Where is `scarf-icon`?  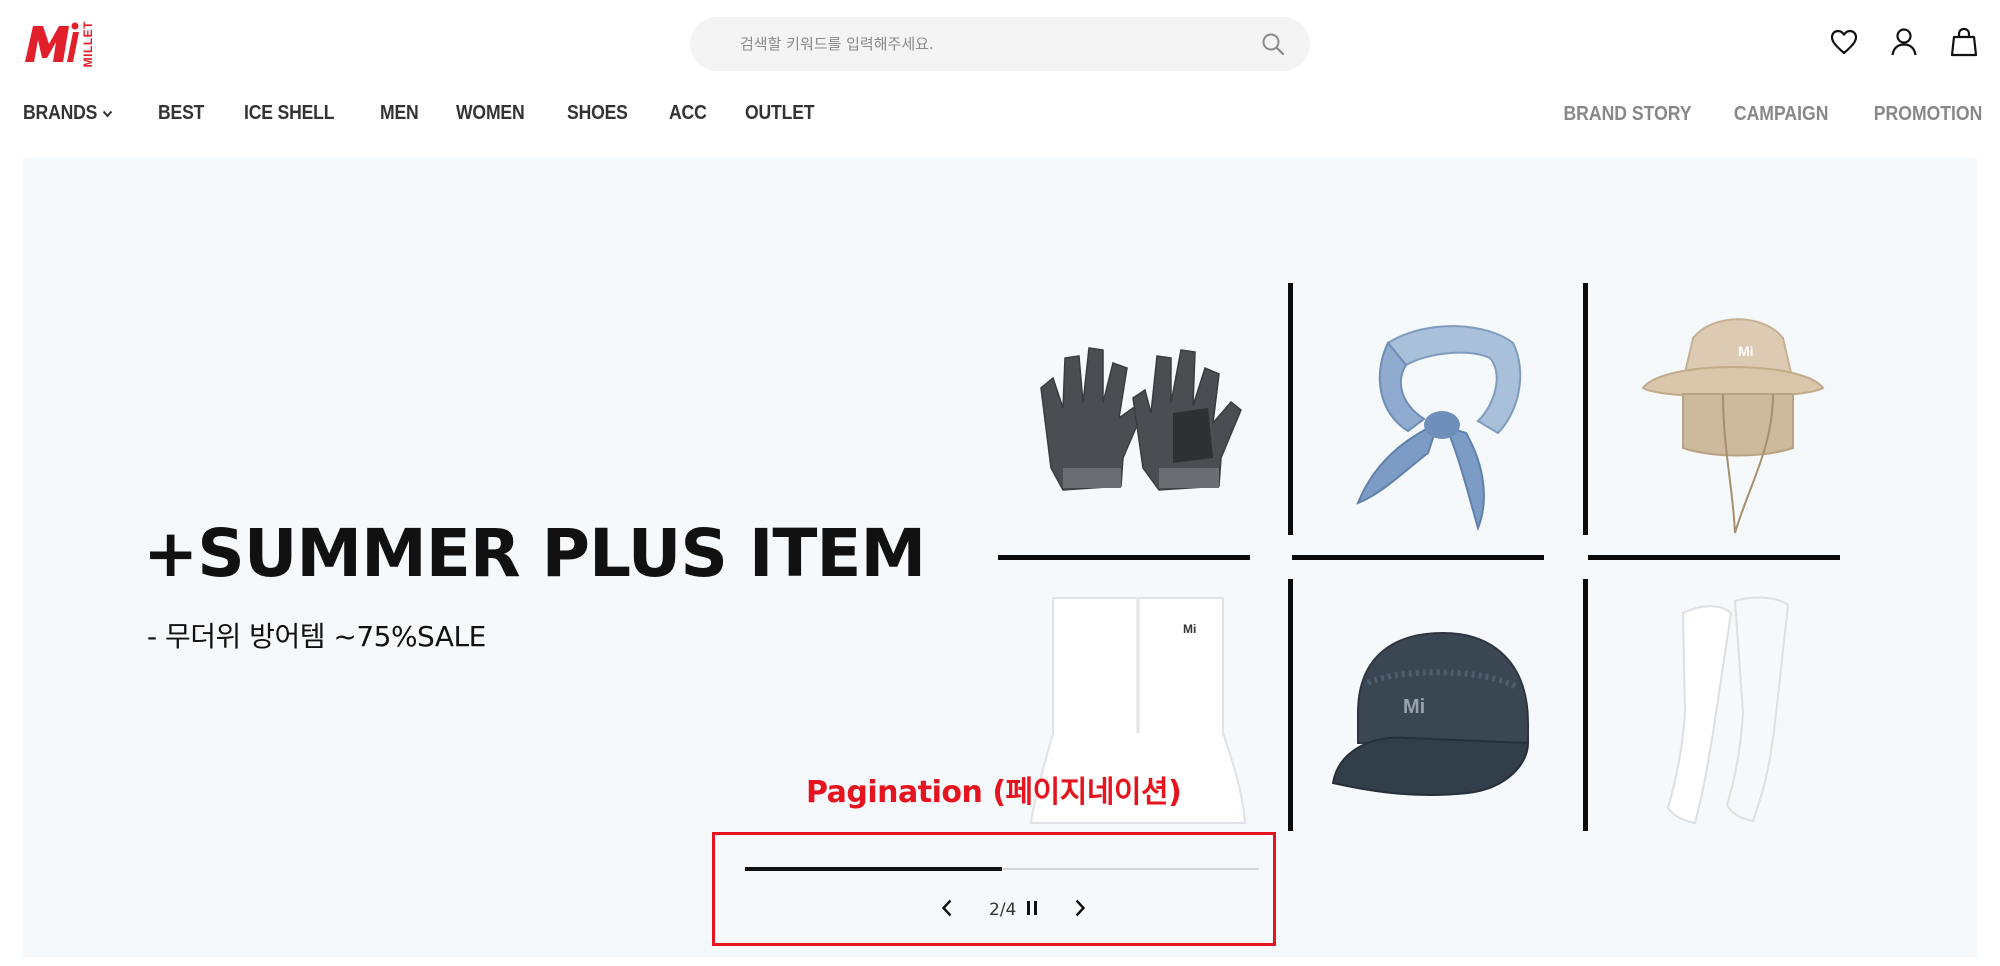 scarf-icon is located at coordinates (1439, 428).